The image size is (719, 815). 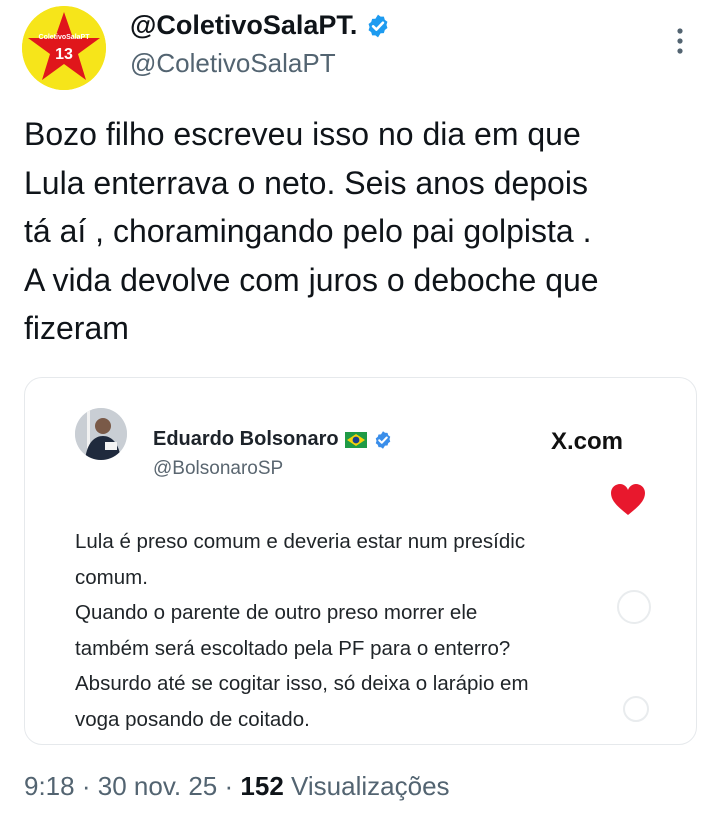 I want to click on tweet-time: 9:18, so click(x=49, y=786).